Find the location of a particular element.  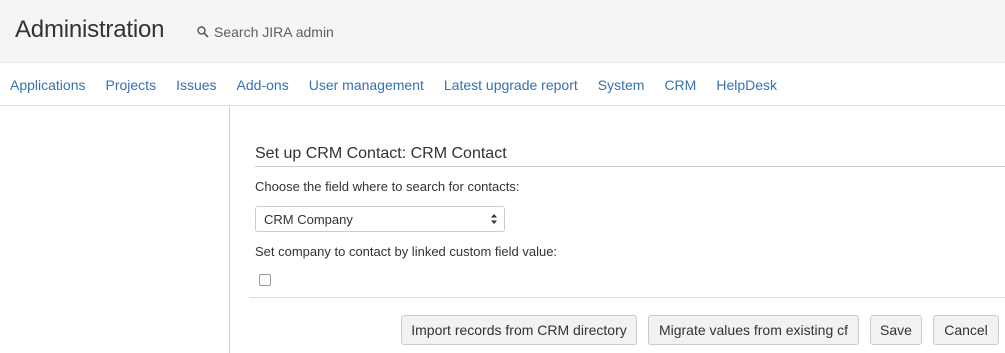

nav-item-add-ons: Add-ons is located at coordinates (263, 85).